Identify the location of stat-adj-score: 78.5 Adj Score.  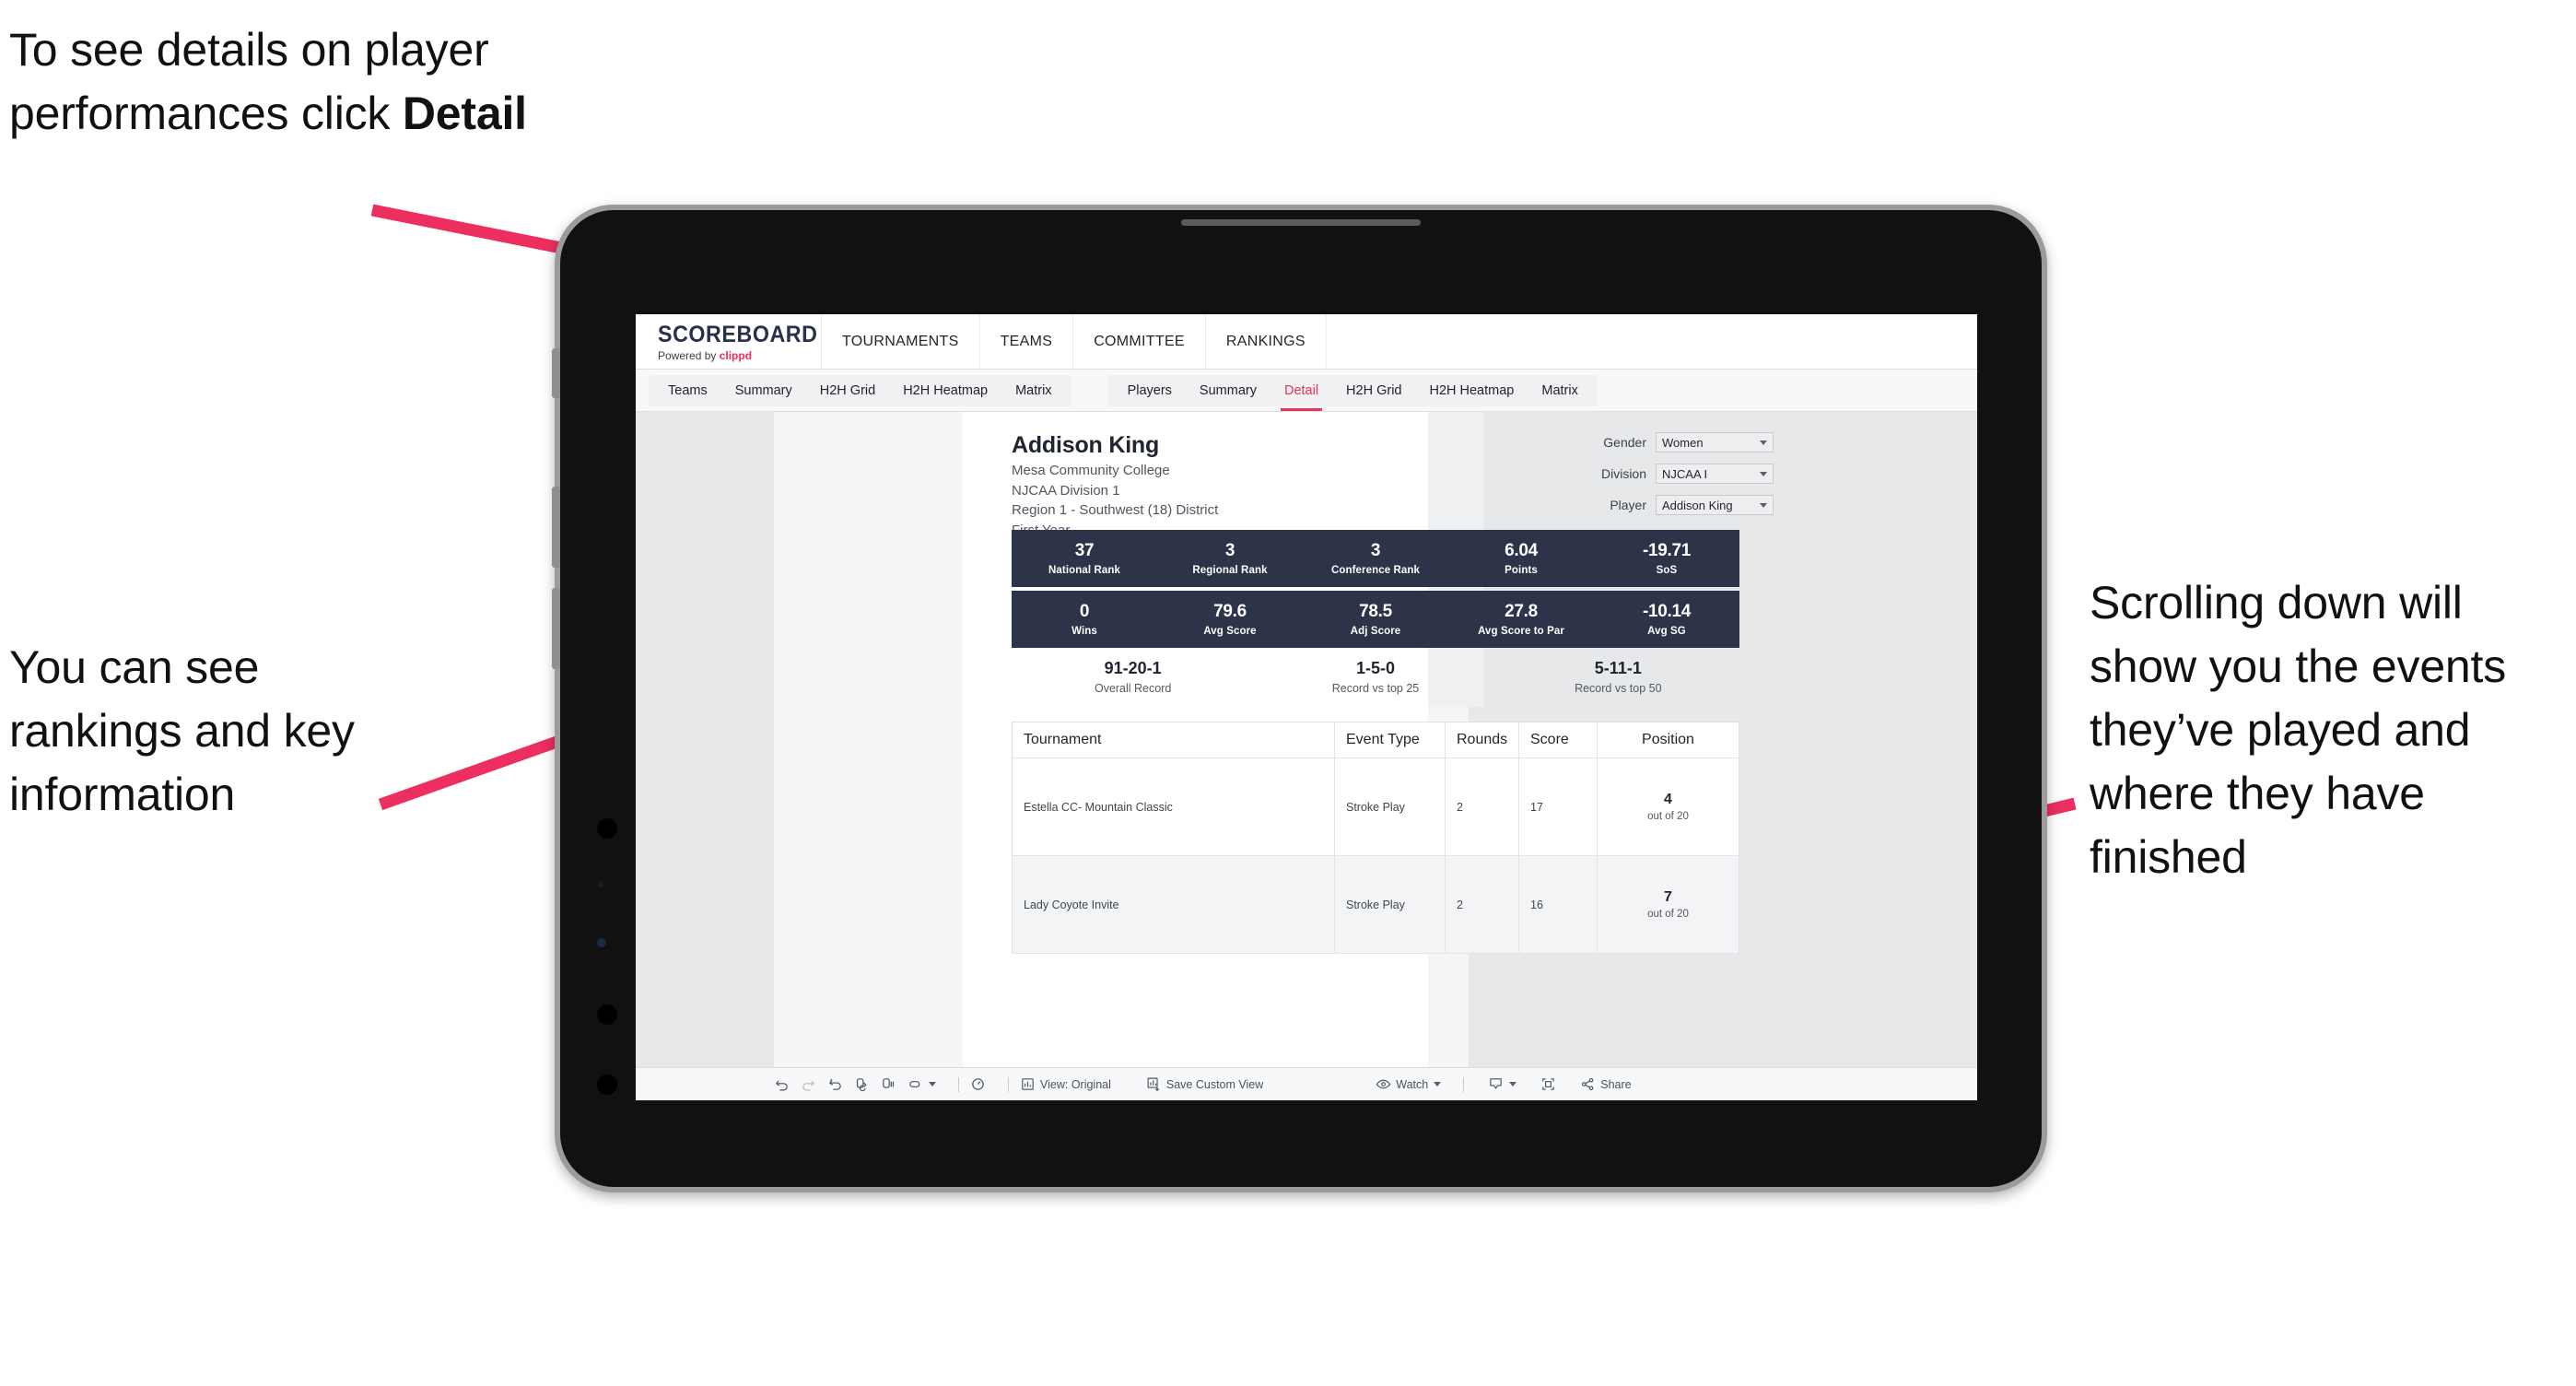
(1375, 619).